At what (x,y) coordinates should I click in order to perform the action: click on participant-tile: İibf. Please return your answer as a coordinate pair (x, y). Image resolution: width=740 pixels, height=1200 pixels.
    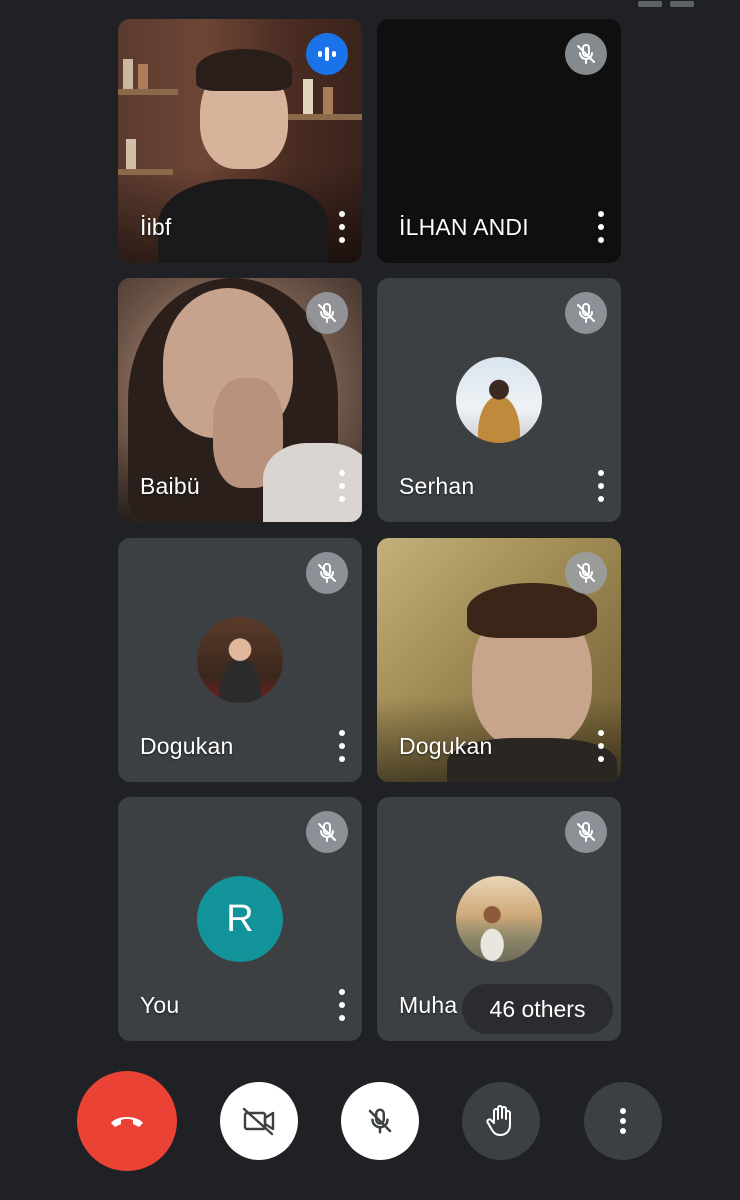
    Looking at the image, I should click on (240, 141).